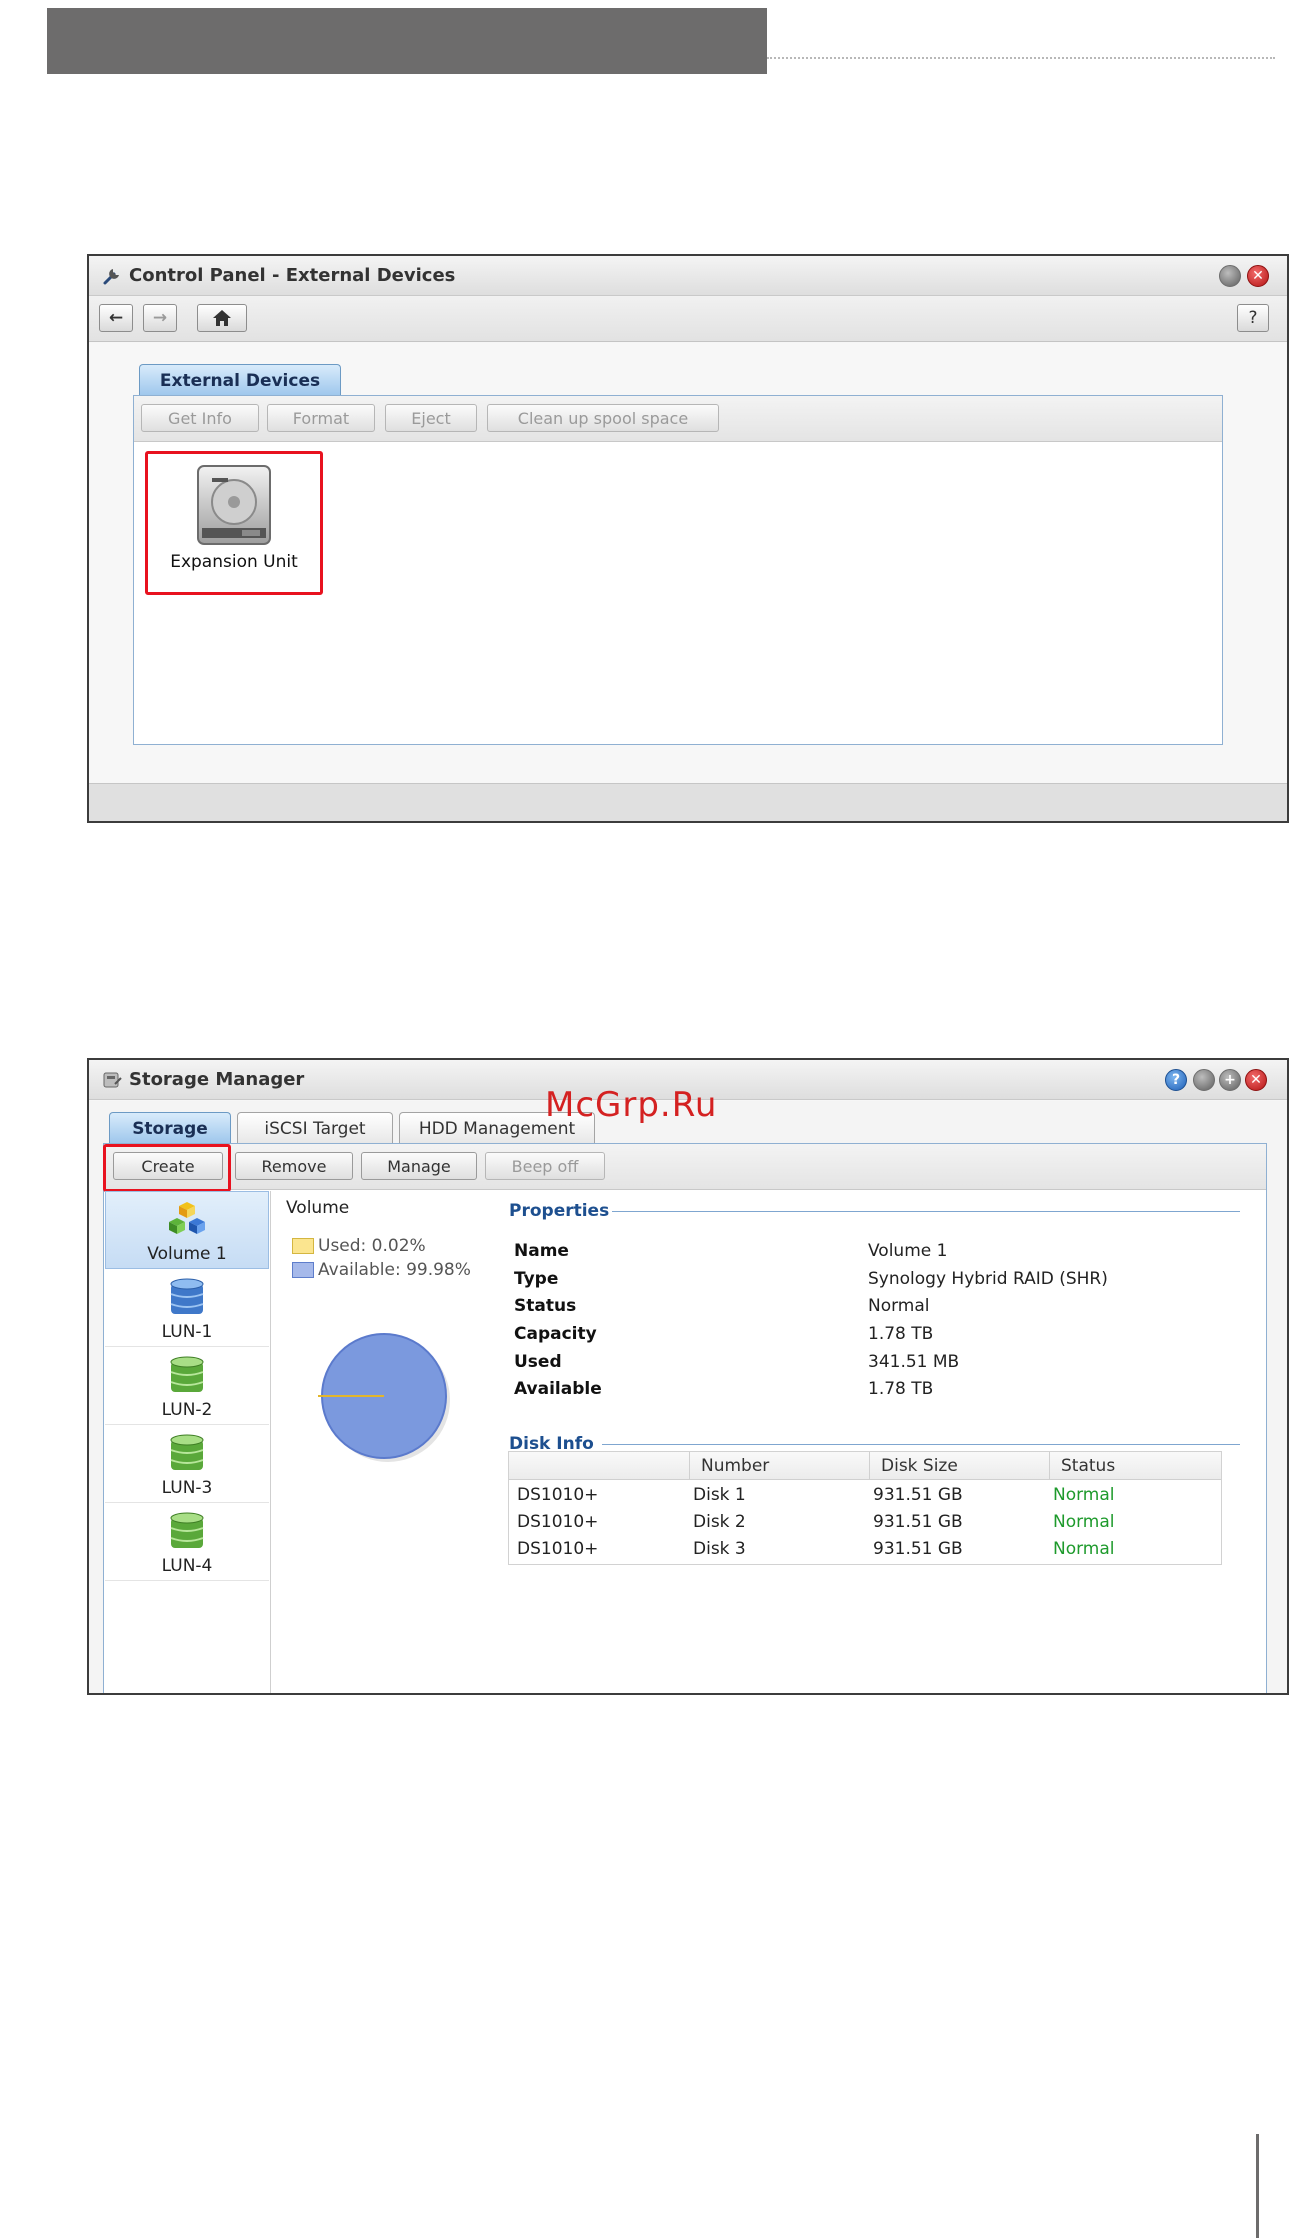  What do you see at coordinates (558, 1389) in the screenshot?
I see `prop-label-available: Available` at bounding box center [558, 1389].